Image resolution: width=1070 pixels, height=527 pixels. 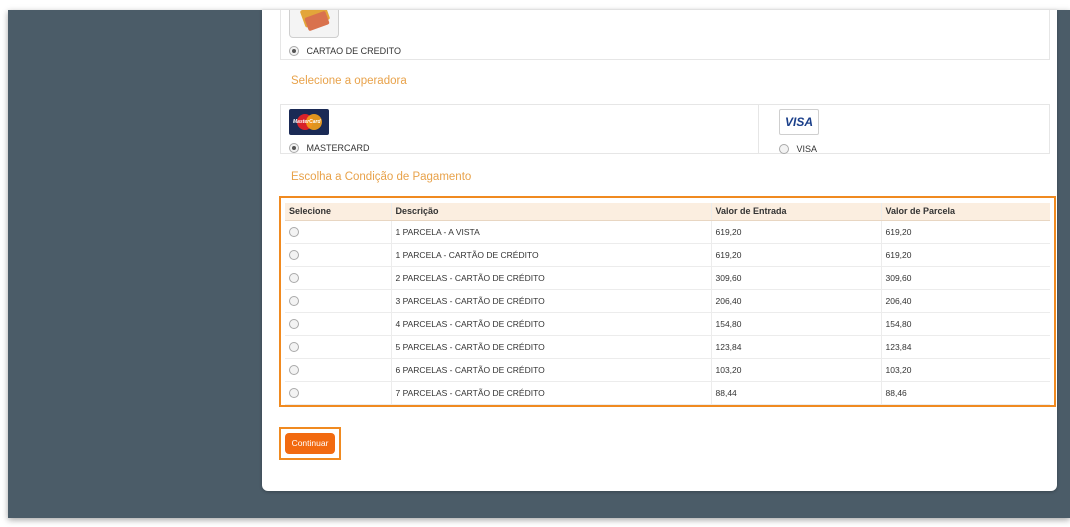 What do you see at coordinates (795, 393) in the screenshot?
I see `row-valor-entrada: 88,44` at bounding box center [795, 393].